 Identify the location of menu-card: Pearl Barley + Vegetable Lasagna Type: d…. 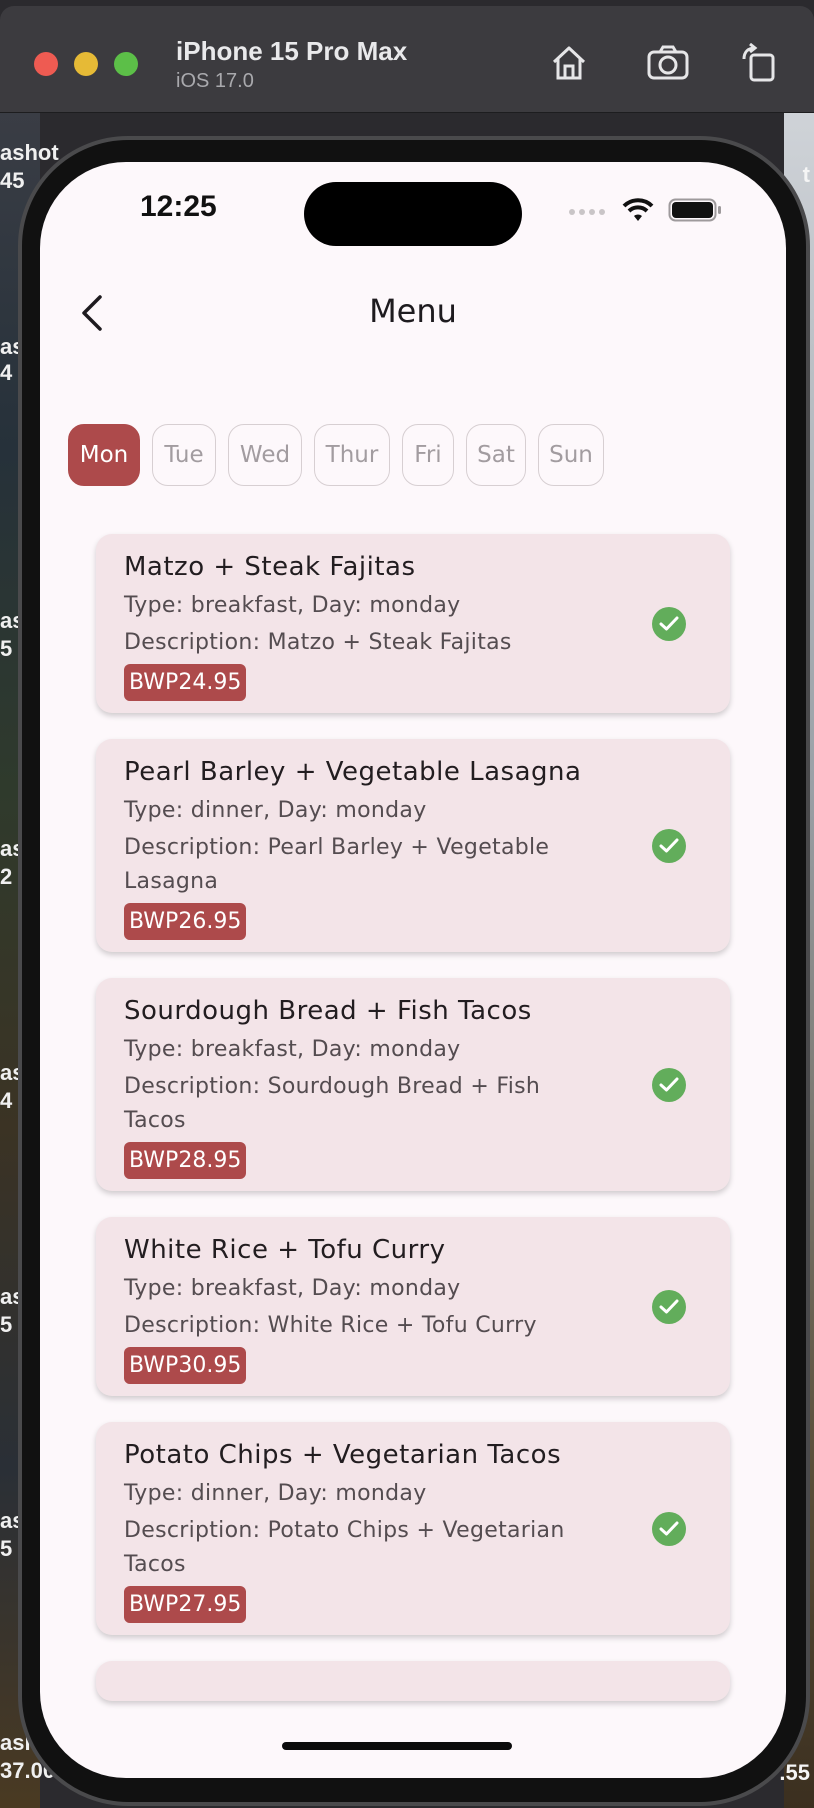
(413, 845).